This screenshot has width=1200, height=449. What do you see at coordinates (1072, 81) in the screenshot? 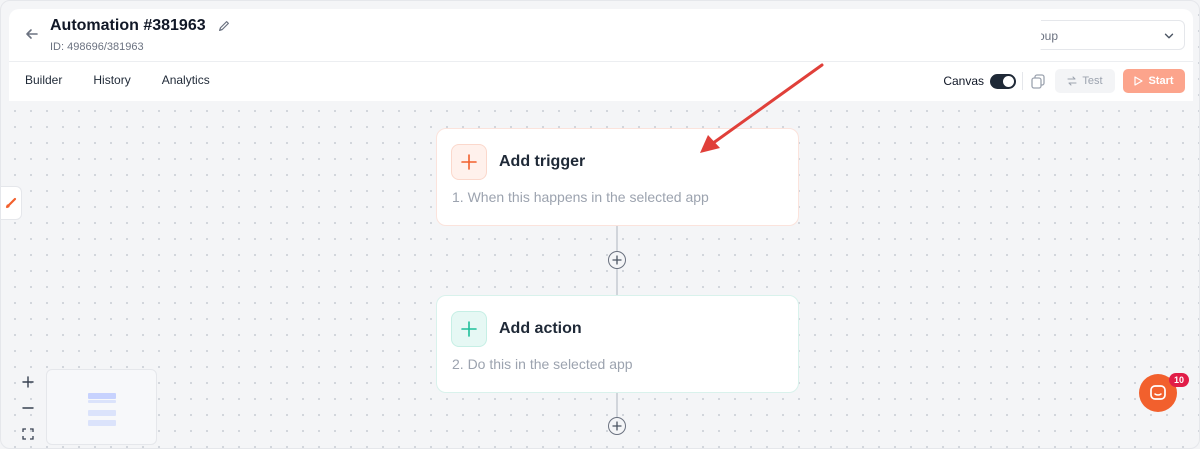
I see `swap-arrows-icon` at bounding box center [1072, 81].